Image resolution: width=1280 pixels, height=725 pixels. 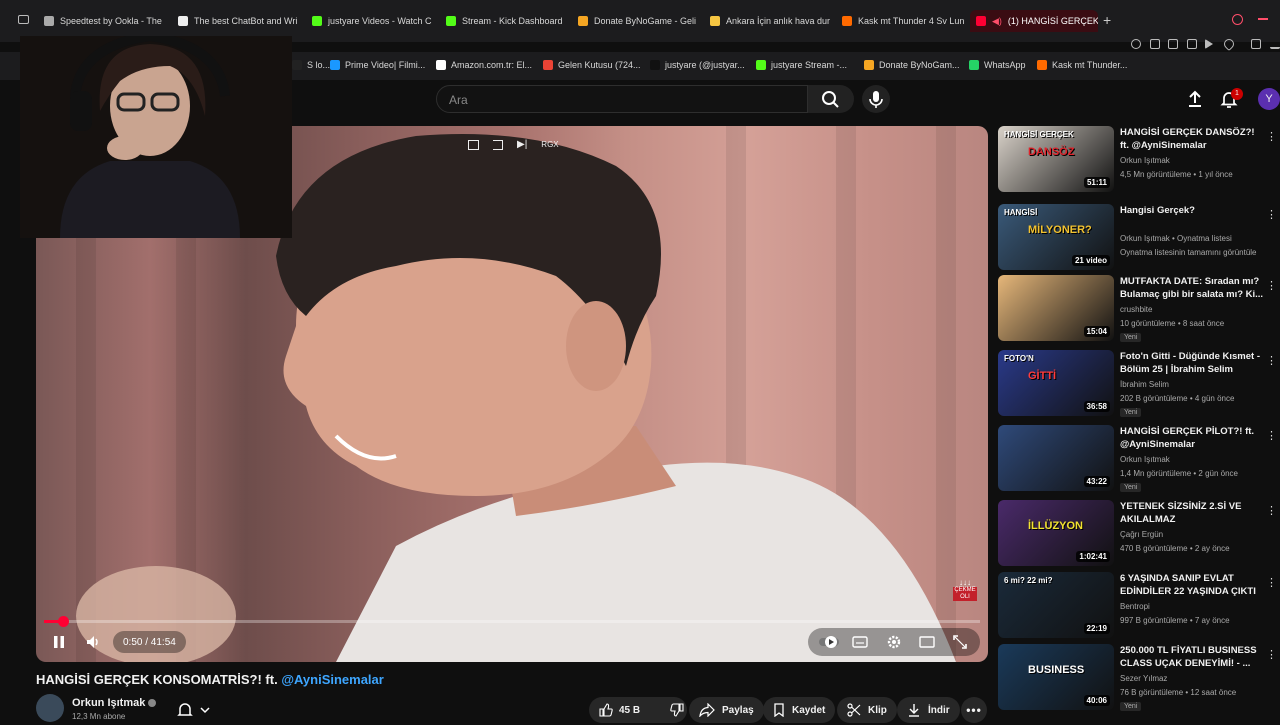 I want to click on window-menu-icon, so click(x=23, y=19).